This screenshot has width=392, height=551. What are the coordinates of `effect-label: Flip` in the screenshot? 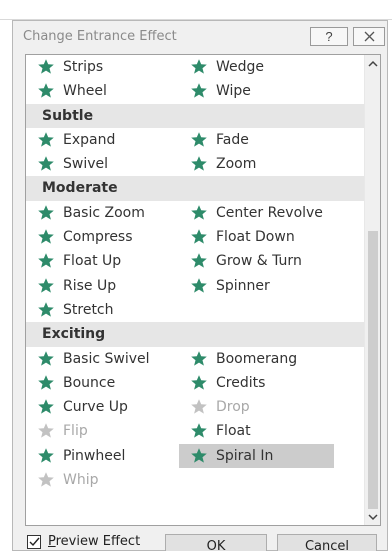 It's located at (75, 431).